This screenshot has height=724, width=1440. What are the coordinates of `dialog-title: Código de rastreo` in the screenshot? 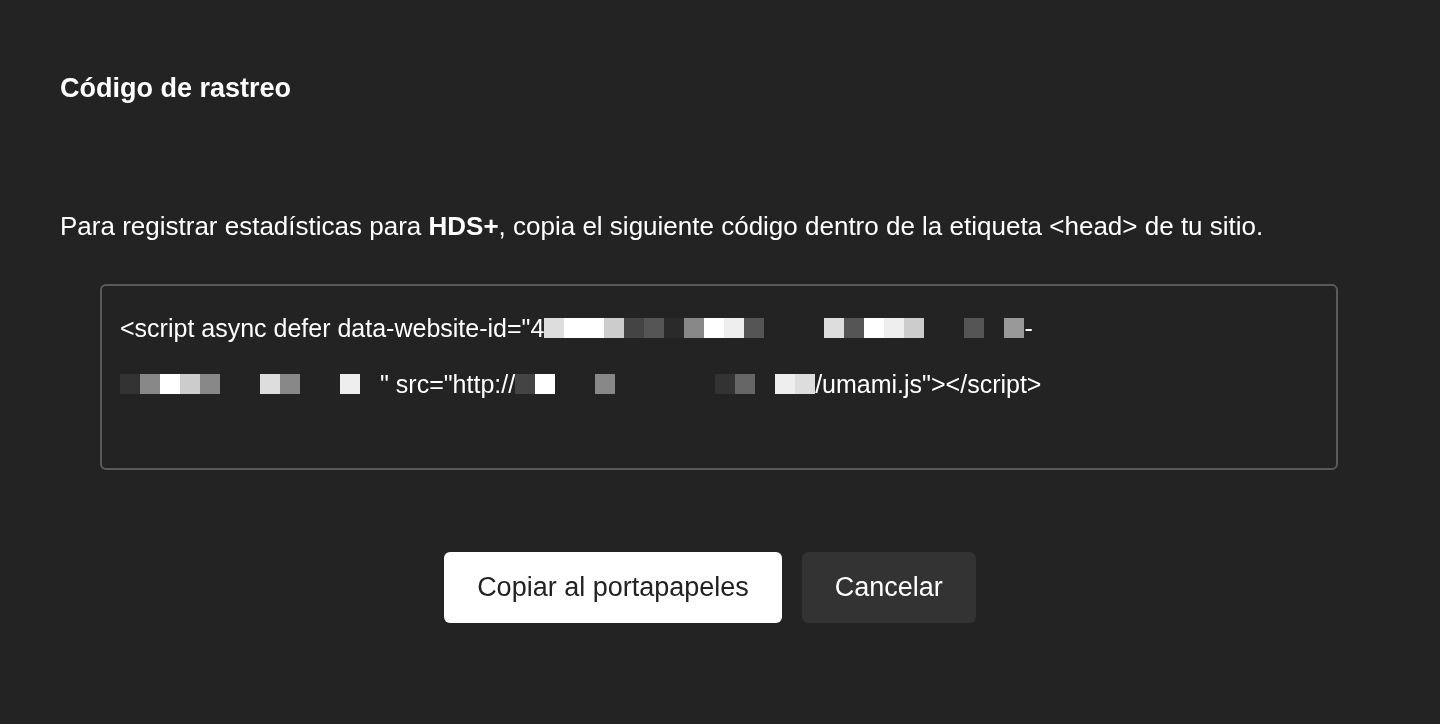 It's located at (176, 88).